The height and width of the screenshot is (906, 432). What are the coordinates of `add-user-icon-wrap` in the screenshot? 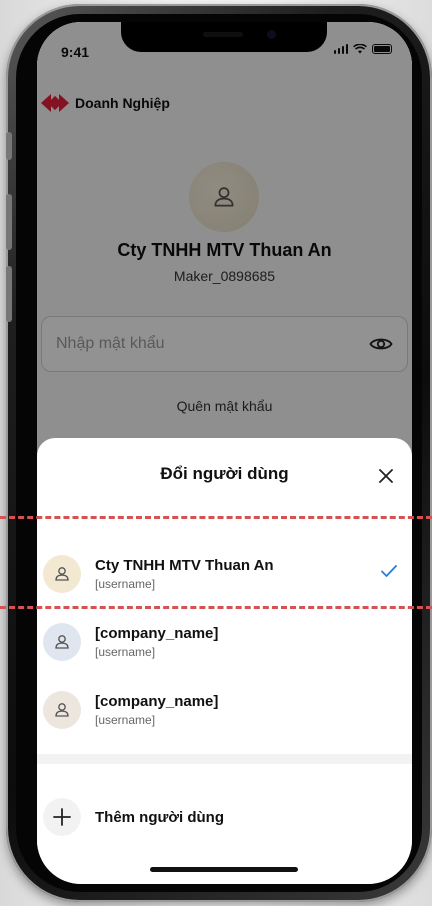 It's located at (62, 817).